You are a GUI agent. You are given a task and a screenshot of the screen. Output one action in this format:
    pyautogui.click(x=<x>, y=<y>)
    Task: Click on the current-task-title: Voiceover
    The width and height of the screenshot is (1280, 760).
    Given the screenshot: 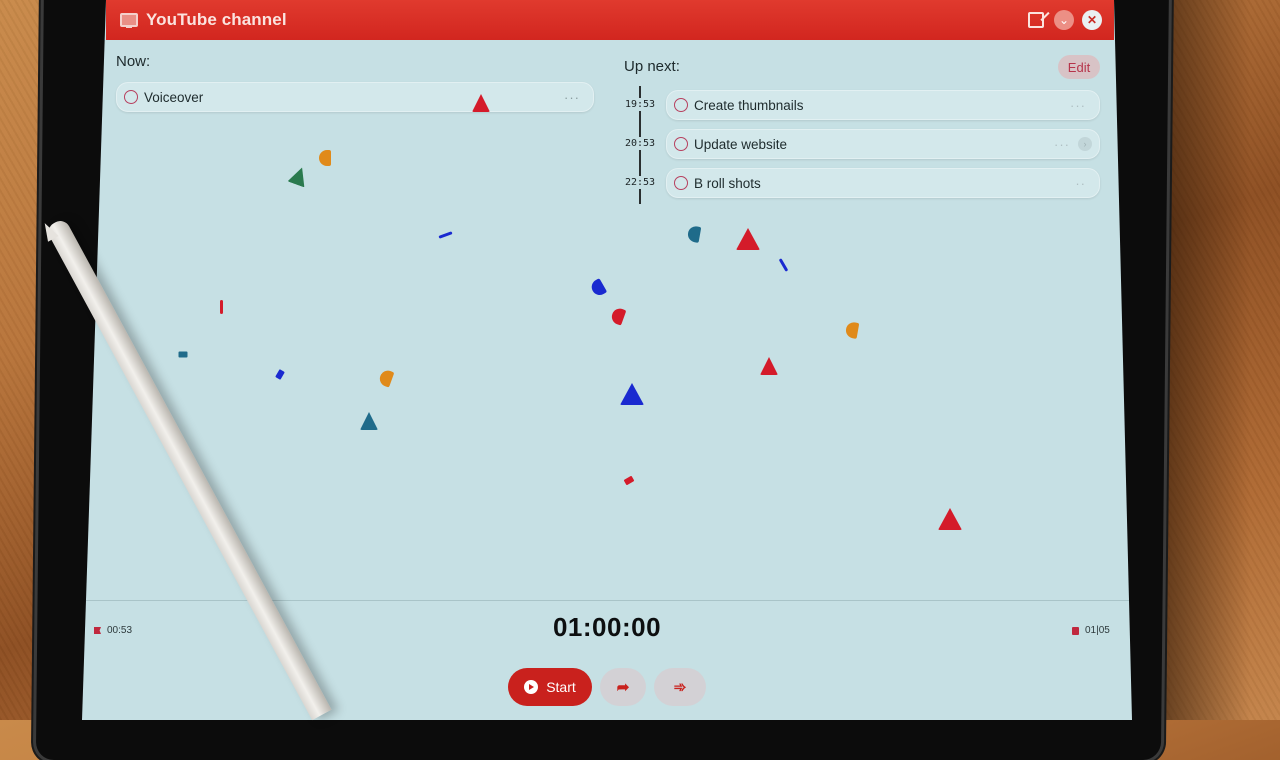 What is the action you would take?
    pyautogui.click(x=174, y=97)
    